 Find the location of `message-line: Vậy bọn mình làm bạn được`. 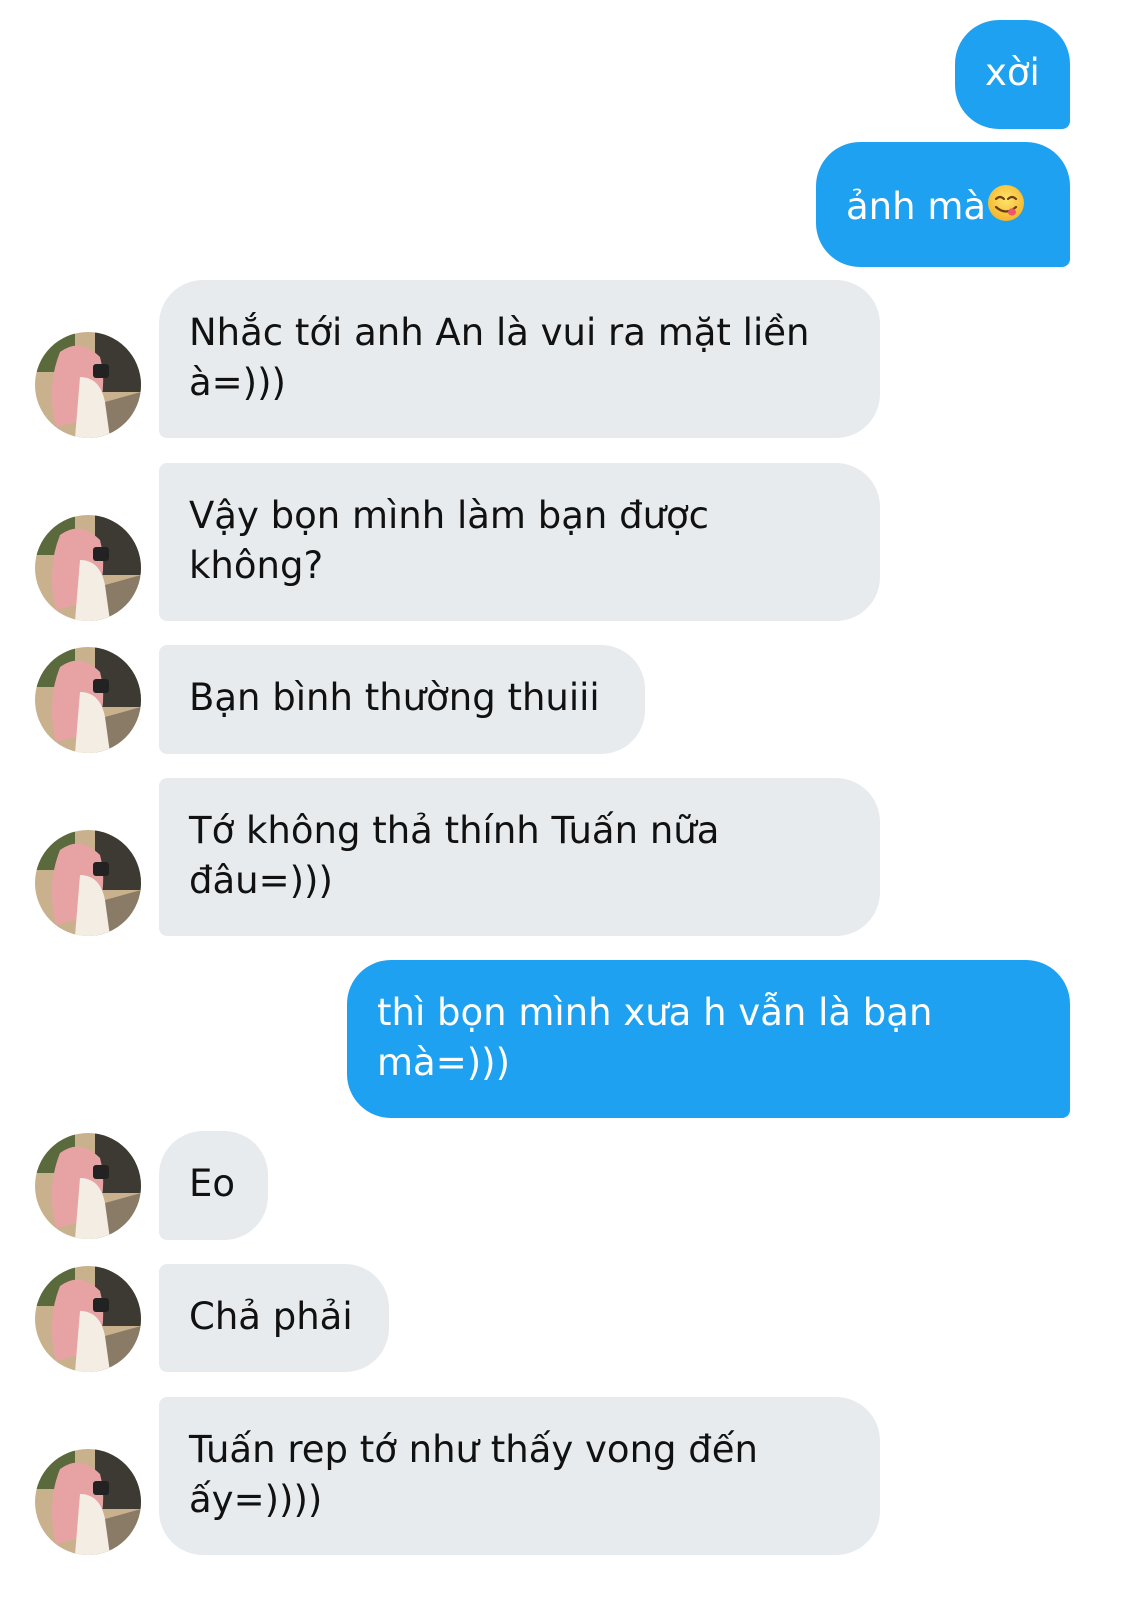

message-line: Vậy bọn mình làm bạn được is located at coordinates (449, 515).